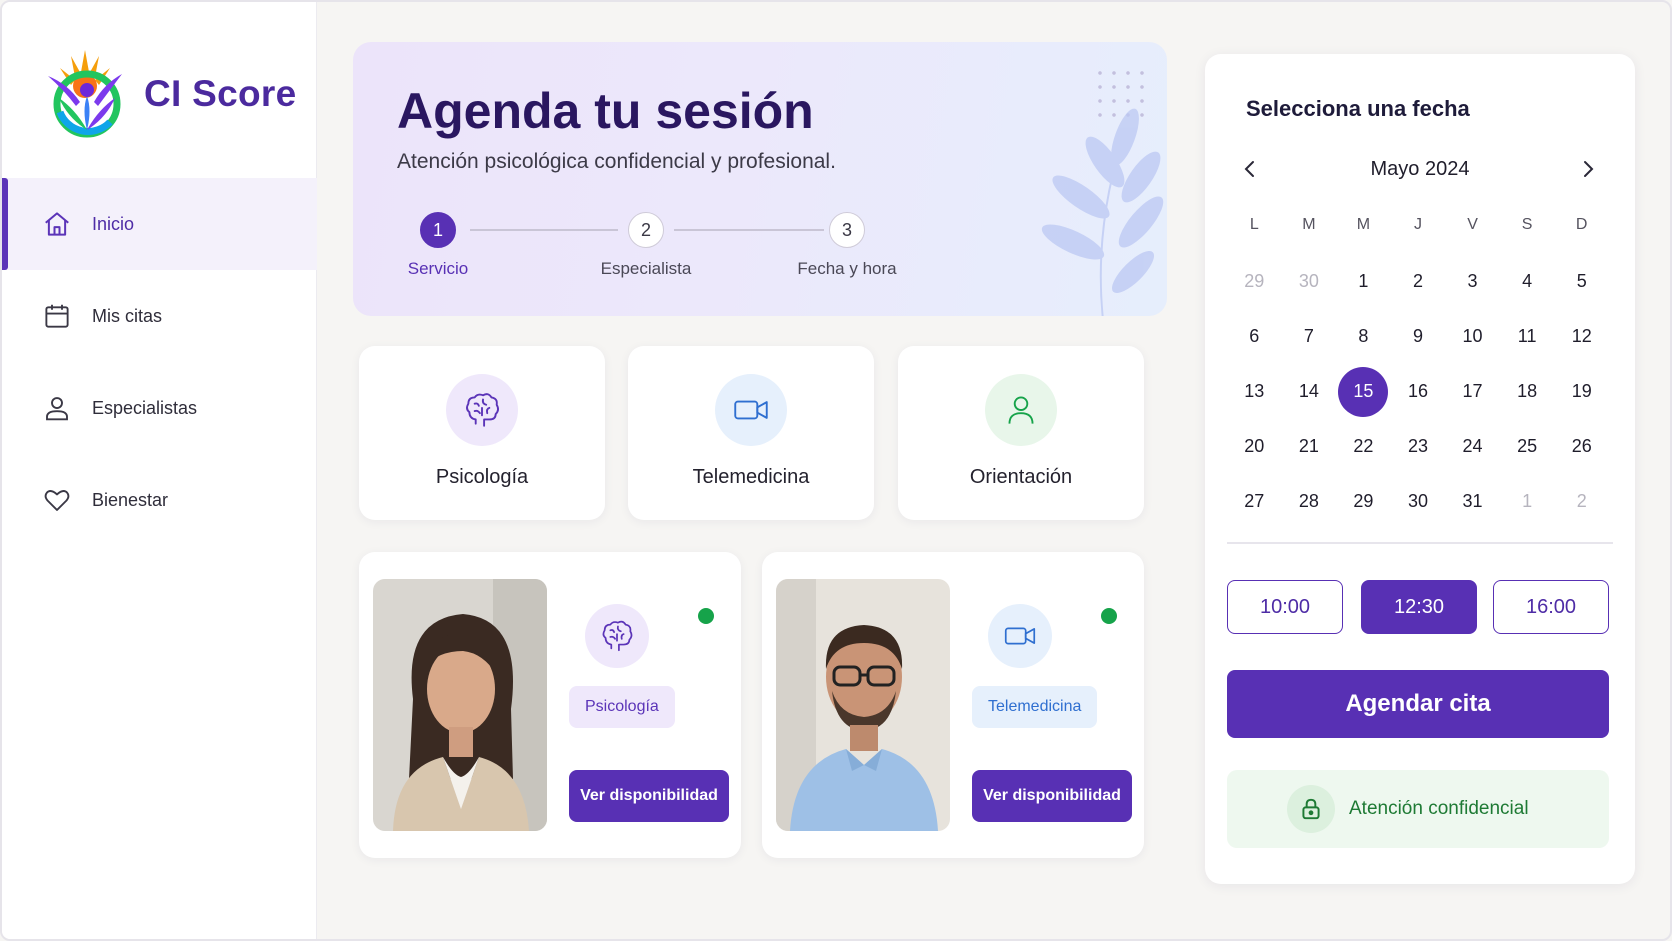 The image size is (1672, 941). What do you see at coordinates (159, 316) in the screenshot?
I see `sidebar-item-mis-citas: Mis citas` at bounding box center [159, 316].